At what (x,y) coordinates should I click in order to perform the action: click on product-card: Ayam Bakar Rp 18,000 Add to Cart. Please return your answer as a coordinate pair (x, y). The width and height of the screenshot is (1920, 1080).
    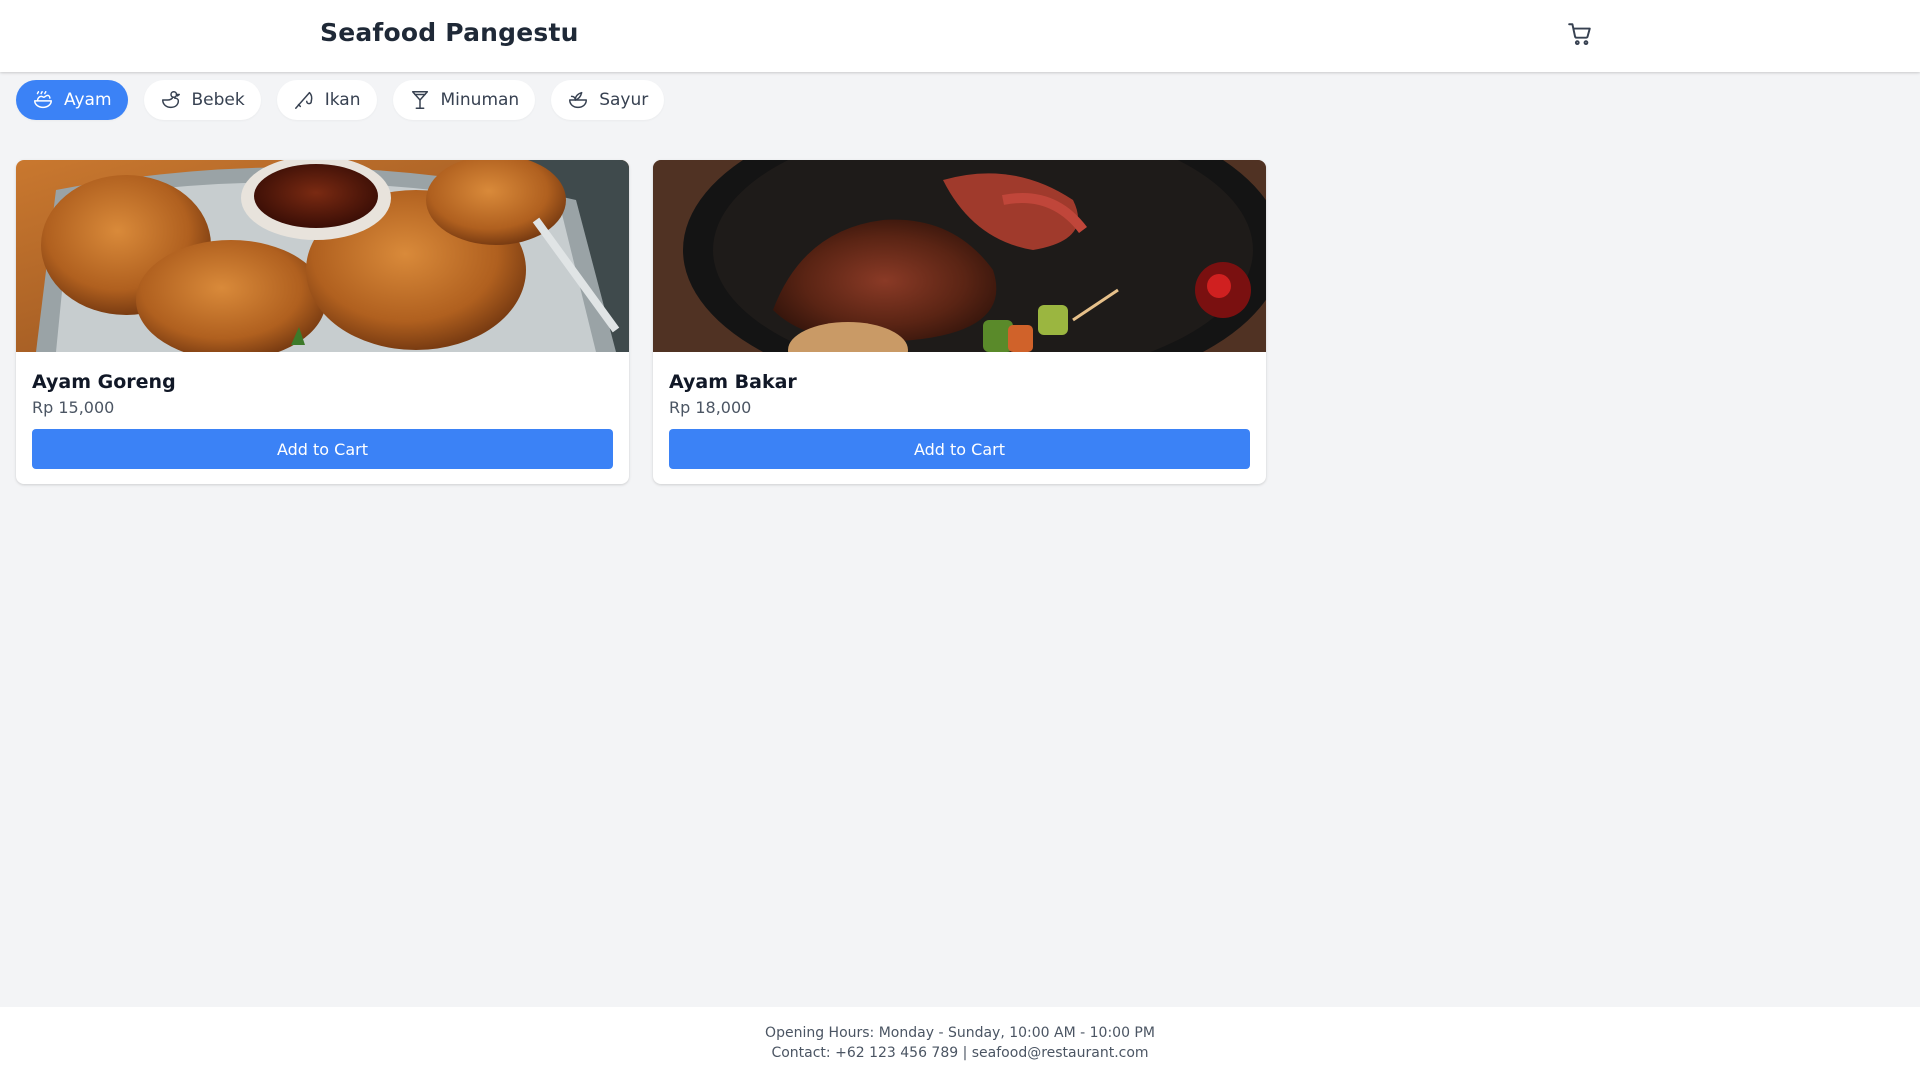
    Looking at the image, I should click on (959, 322).